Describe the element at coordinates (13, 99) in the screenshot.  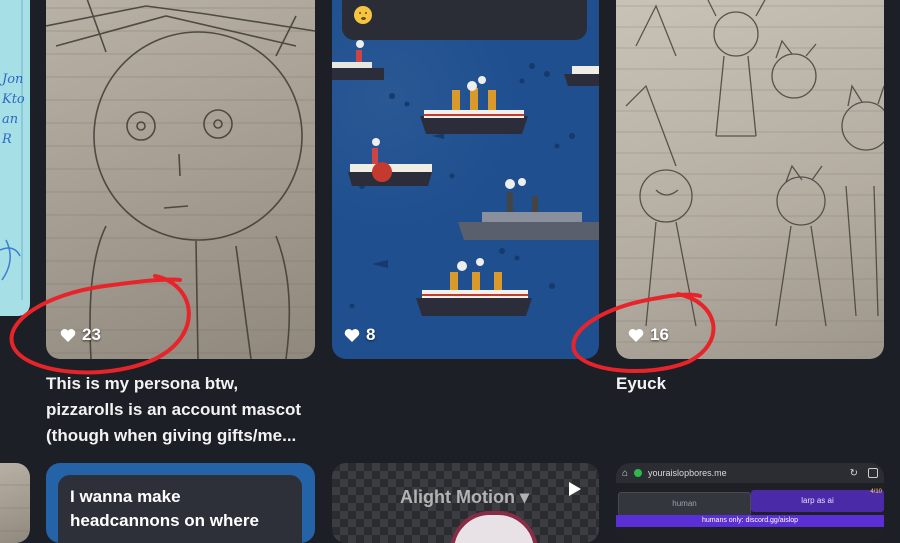
I see `handwriting-line: Kto` at that location.